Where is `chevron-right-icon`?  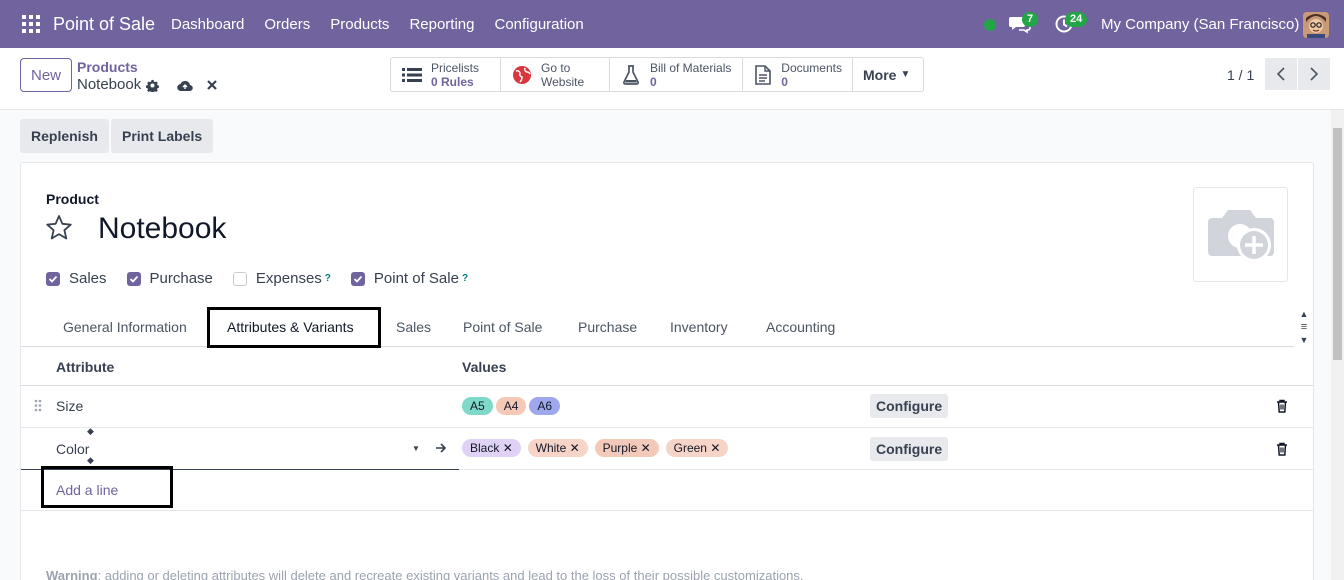 chevron-right-icon is located at coordinates (1314, 74).